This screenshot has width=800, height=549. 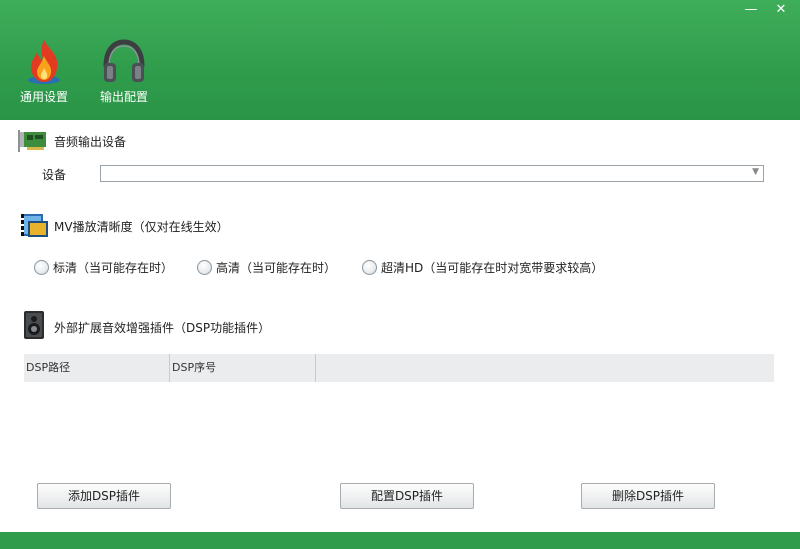 What do you see at coordinates (32, 141) in the screenshot?
I see `sound-card-icon` at bounding box center [32, 141].